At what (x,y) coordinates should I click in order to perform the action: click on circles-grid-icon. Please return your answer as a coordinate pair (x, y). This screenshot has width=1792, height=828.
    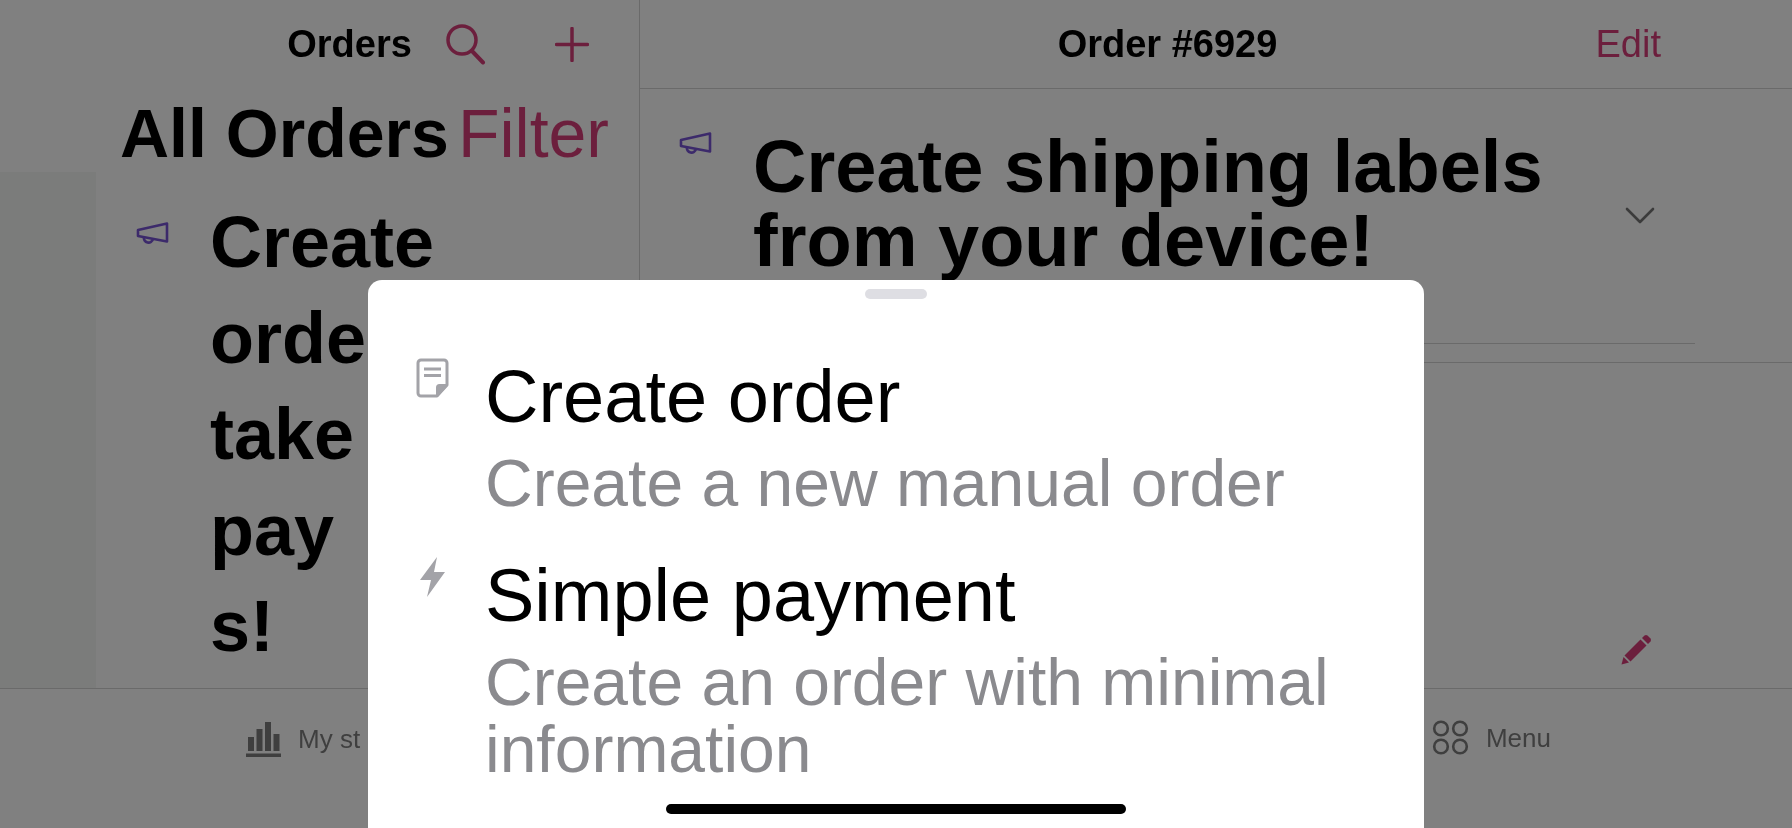
    Looking at the image, I should click on (1450, 737).